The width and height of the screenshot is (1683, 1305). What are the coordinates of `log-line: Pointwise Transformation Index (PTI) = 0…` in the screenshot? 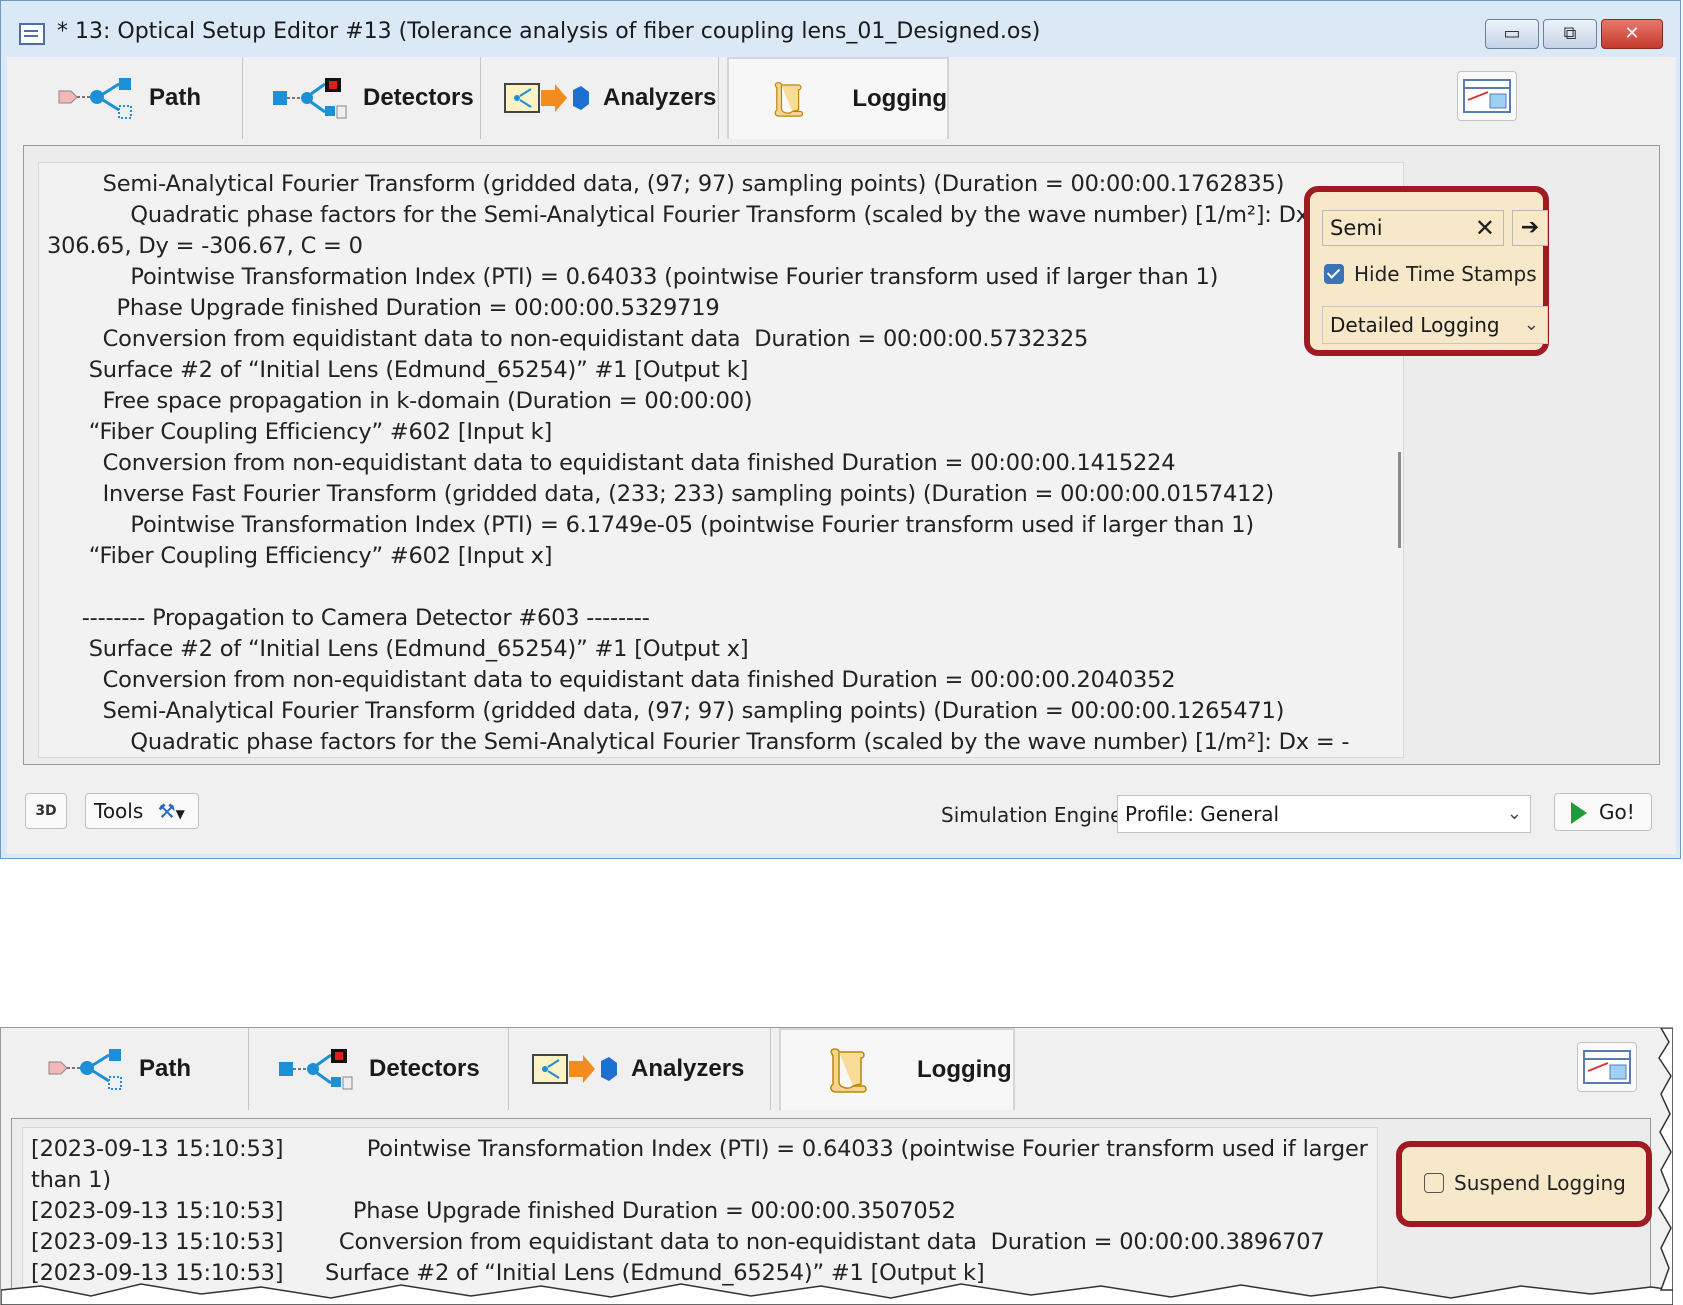 It's located at (633, 277).